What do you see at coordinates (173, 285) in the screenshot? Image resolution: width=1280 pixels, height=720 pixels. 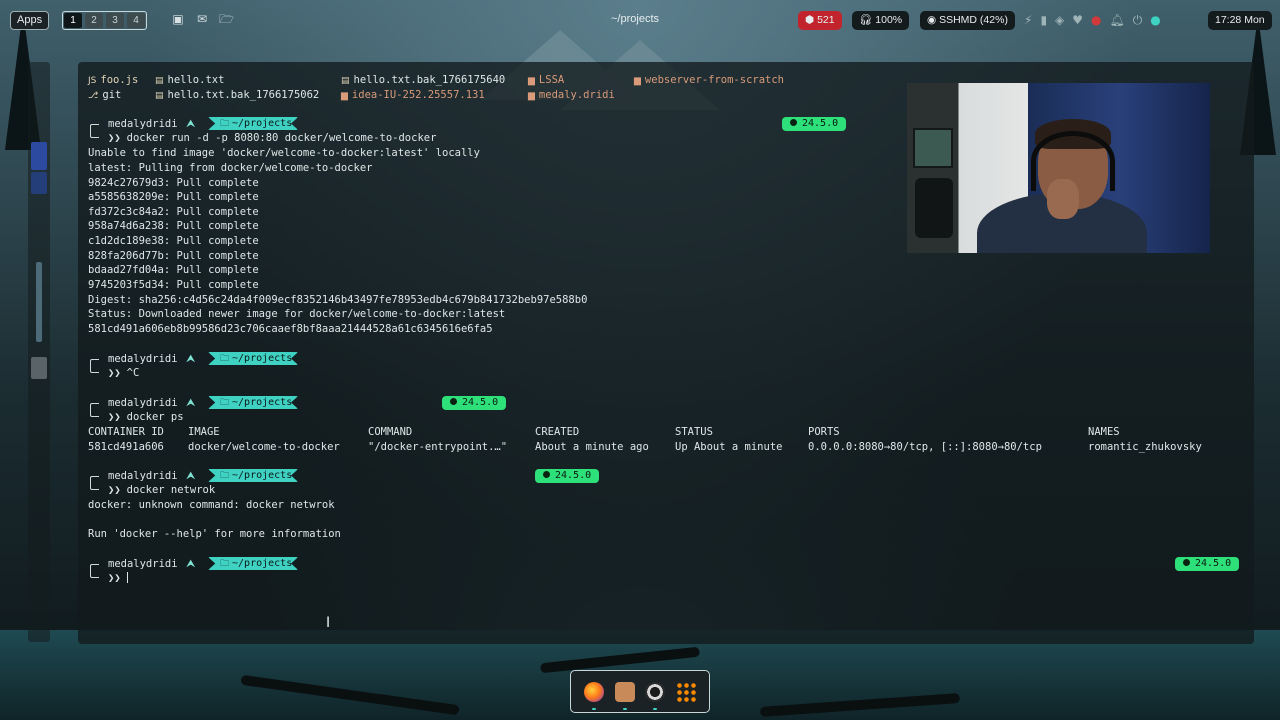 I see `output-line: 9745203f5d34: Pull complete` at bounding box center [173, 285].